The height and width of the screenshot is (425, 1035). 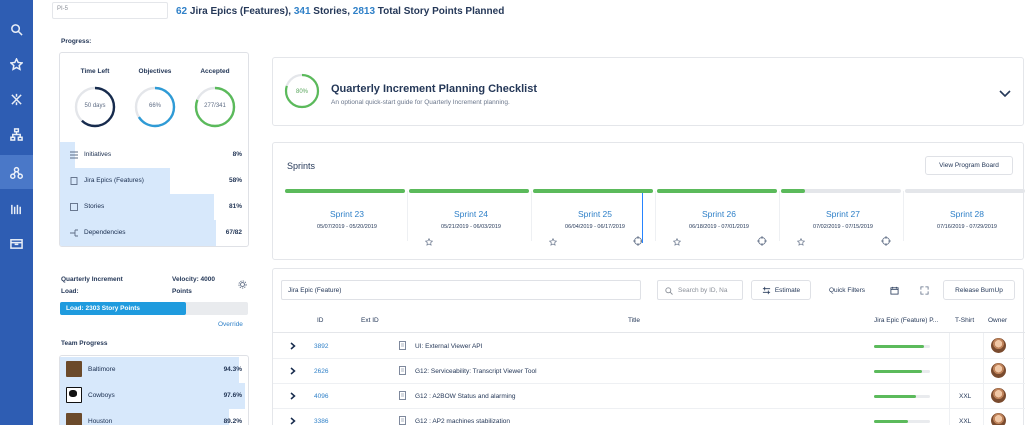 What do you see at coordinates (215, 106) in the screenshot?
I see `accepted-value: 277/341` at bounding box center [215, 106].